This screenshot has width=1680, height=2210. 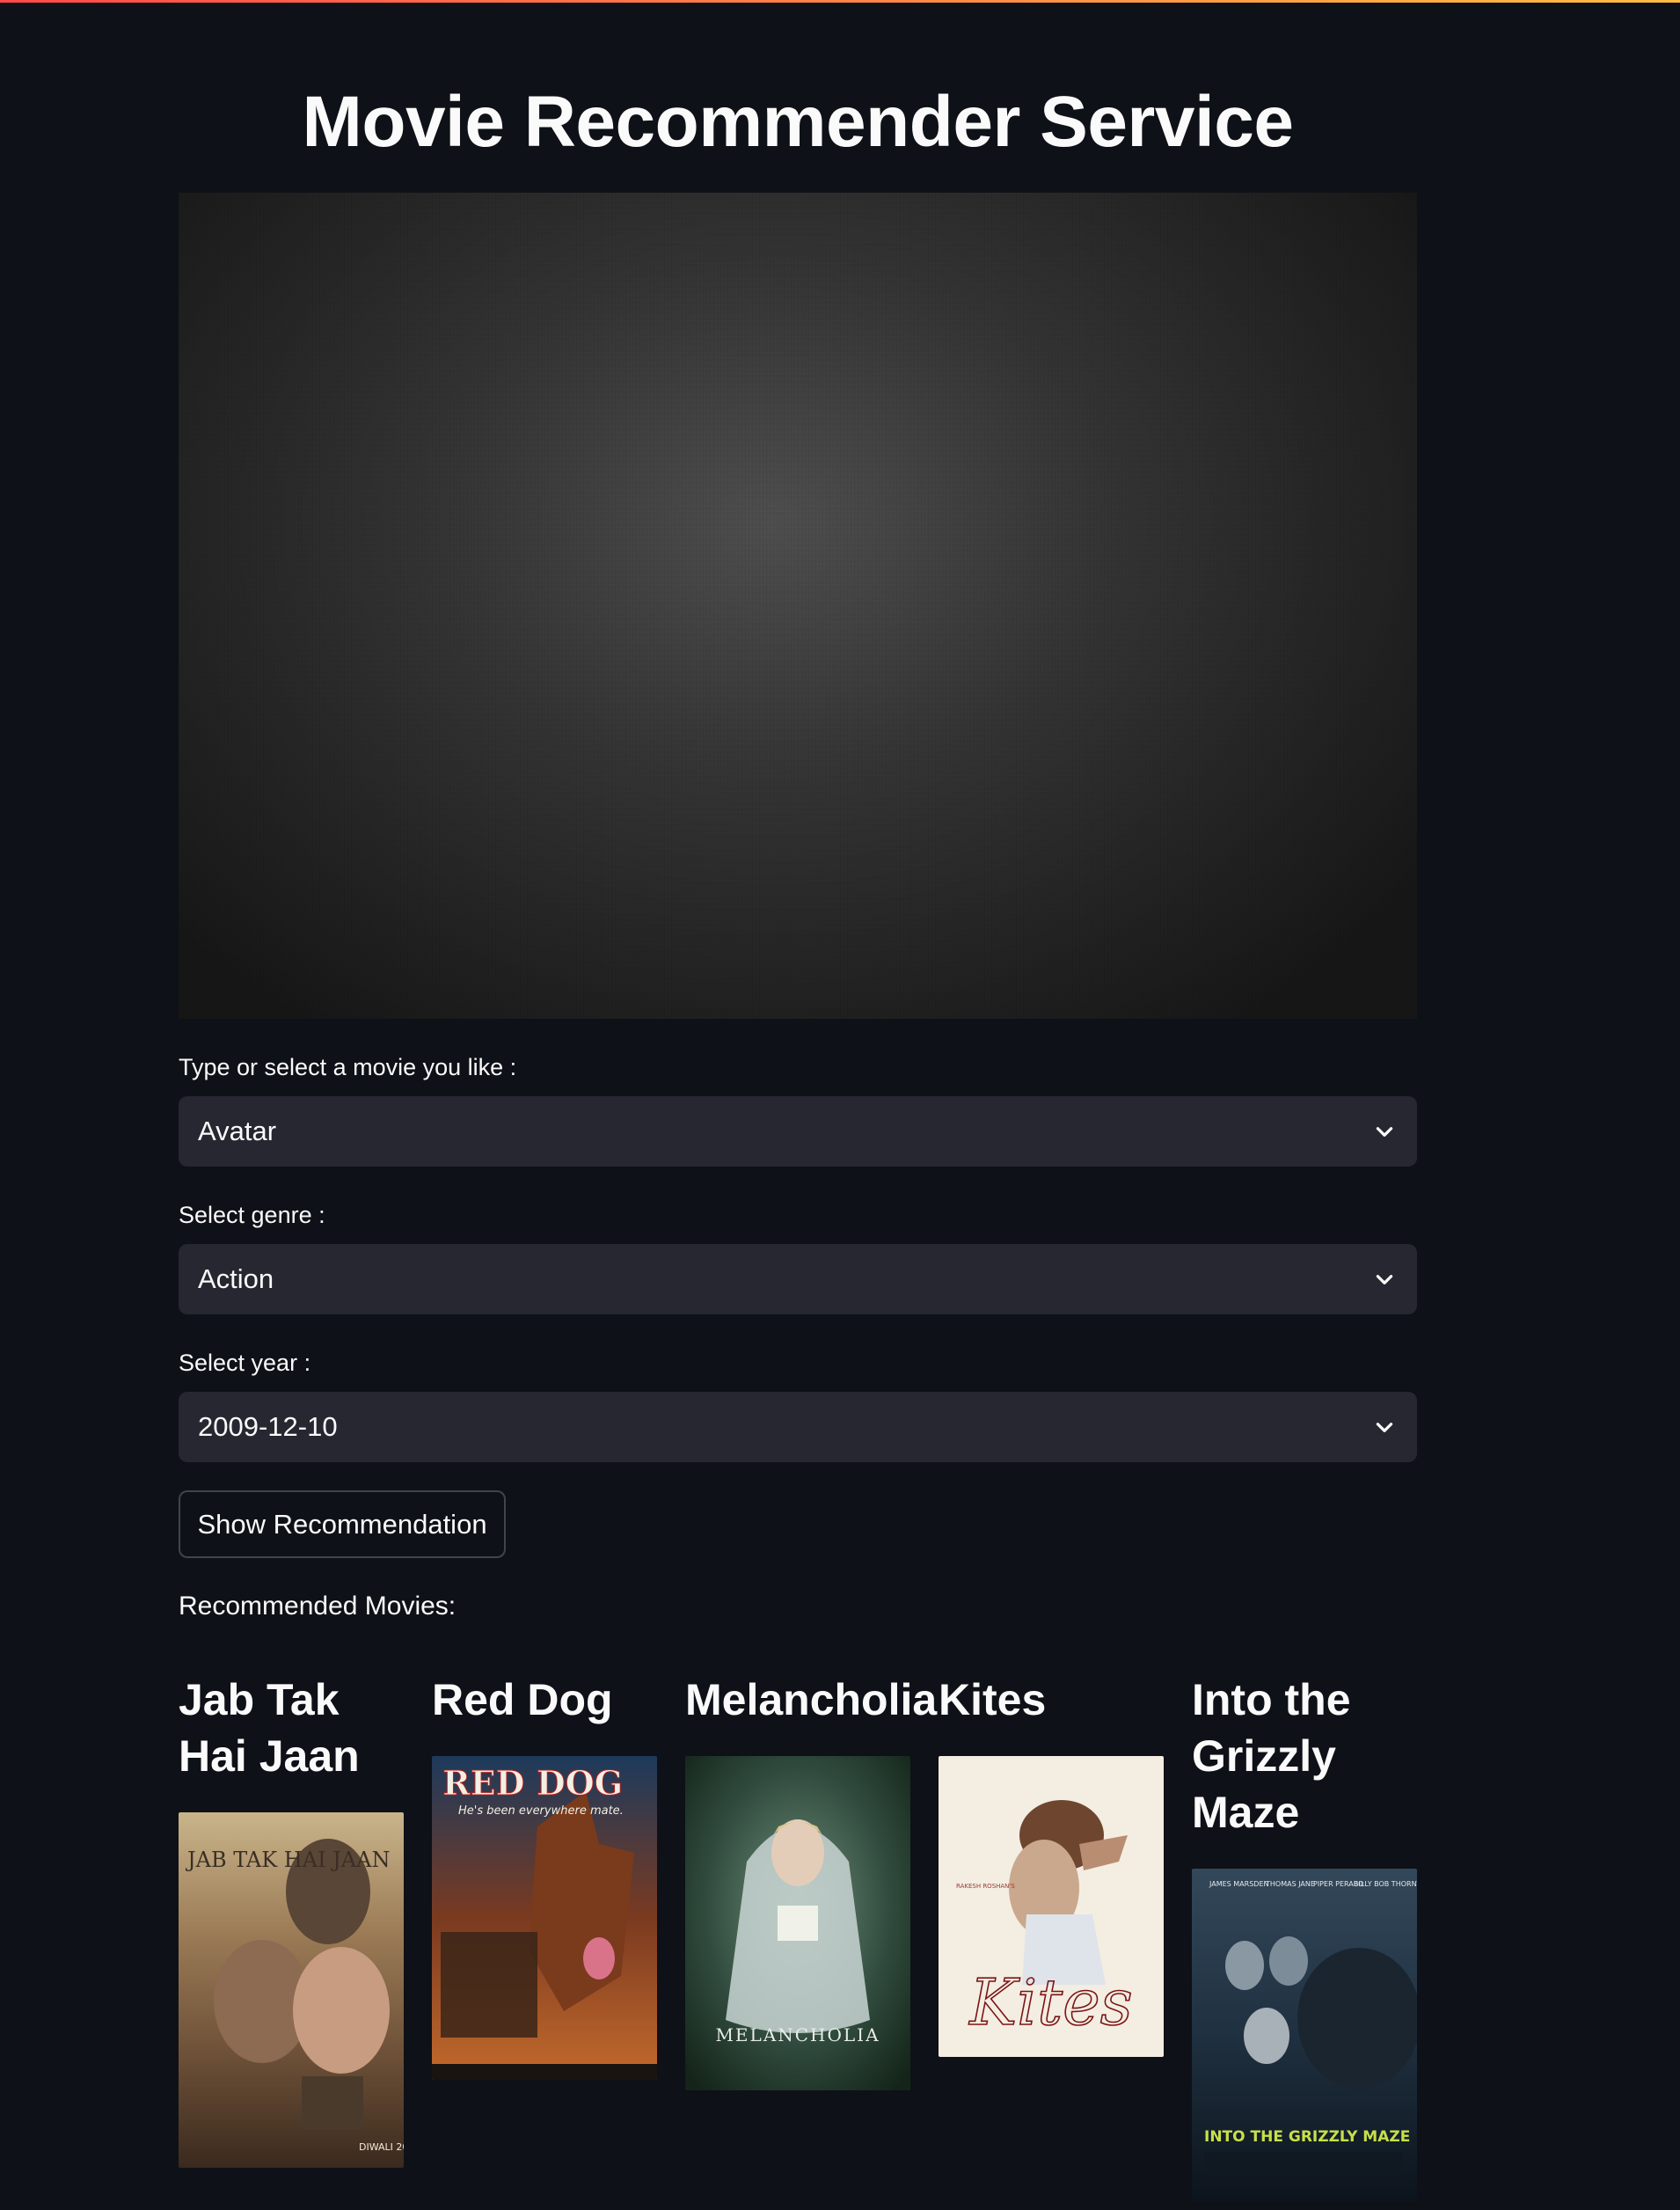 What do you see at coordinates (1385, 1884) in the screenshot?
I see `poster-credit-text: BILLY BOB THORNTON` at bounding box center [1385, 1884].